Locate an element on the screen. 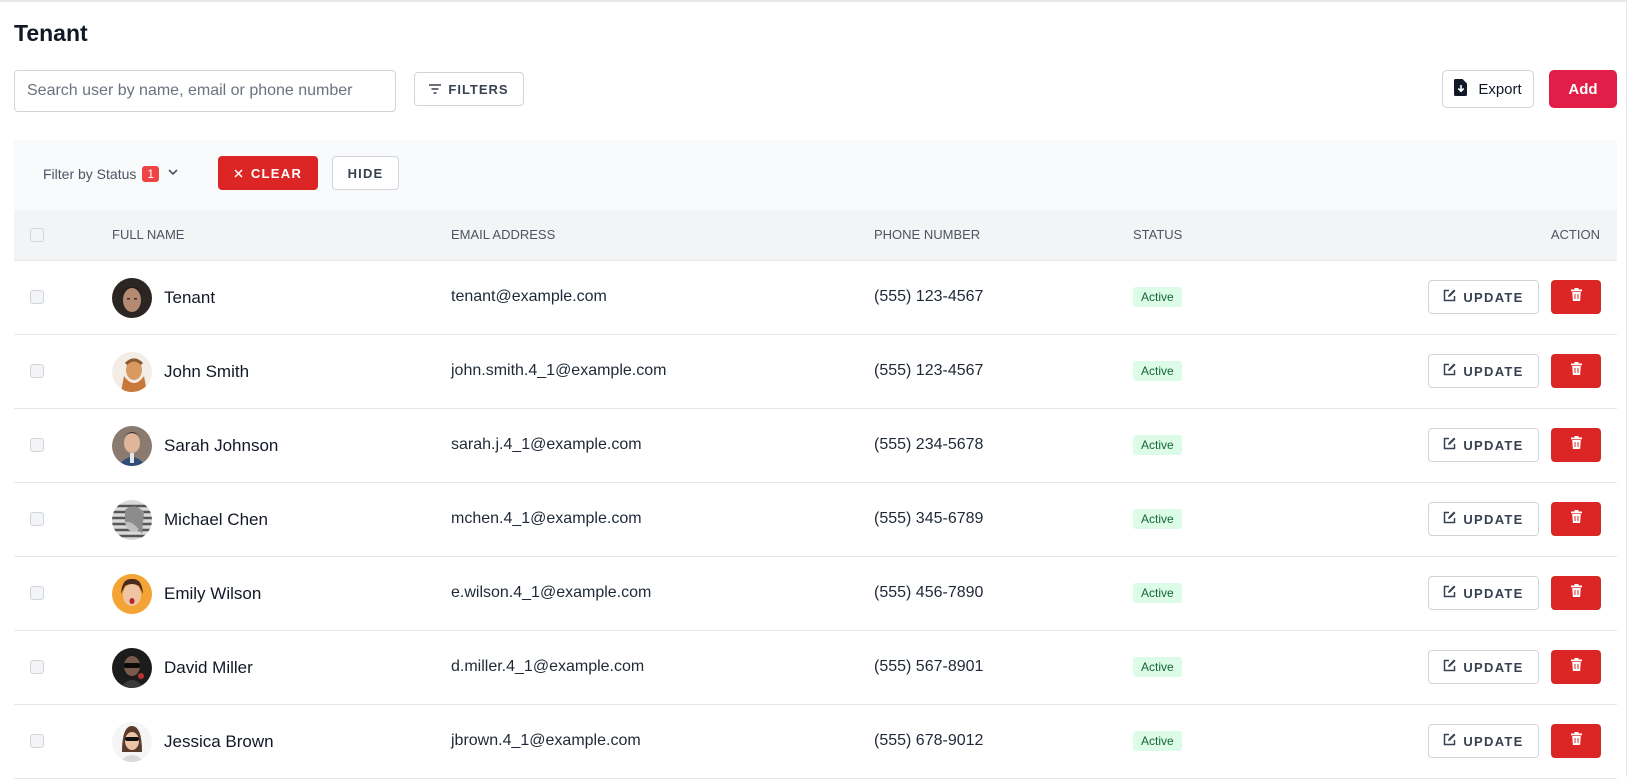 This screenshot has width=1635, height=779. column-header-action: ACTION is located at coordinates (1575, 234).